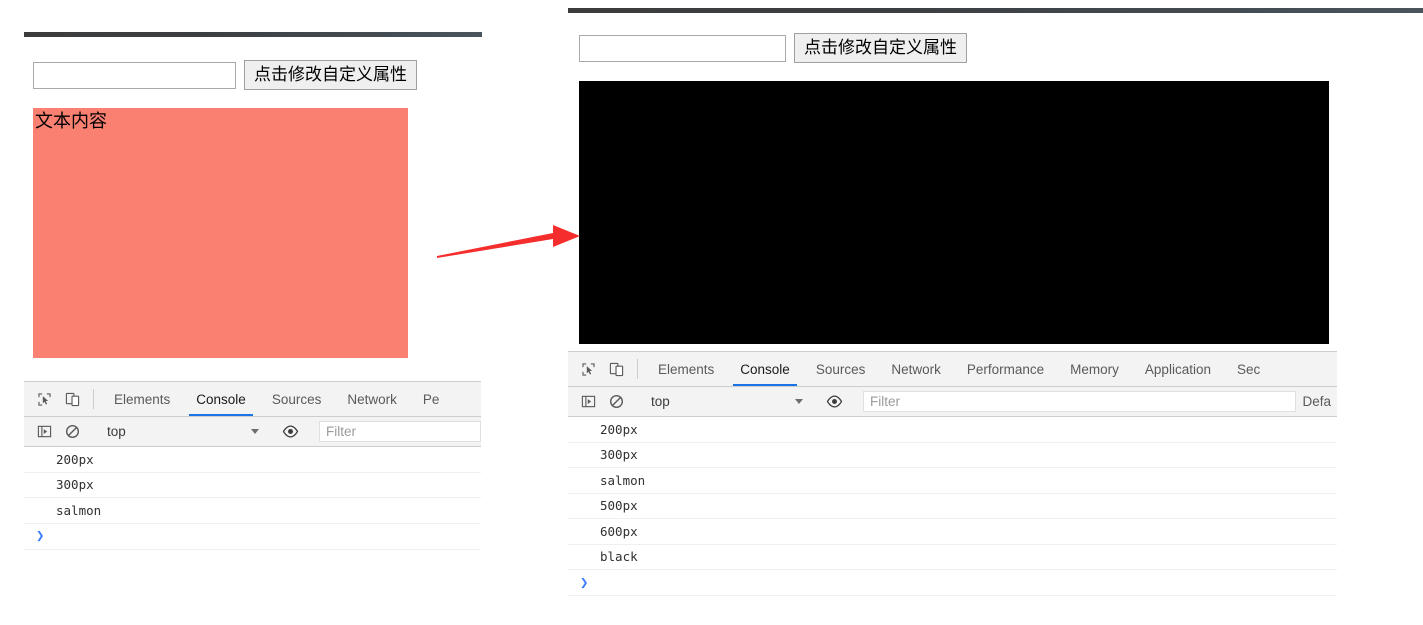 Image resolution: width=1423 pixels, height=625 pixels. Describe the element at coordinates (1178, 369) in the screenshot. I see `tab-application: Application` at that location.